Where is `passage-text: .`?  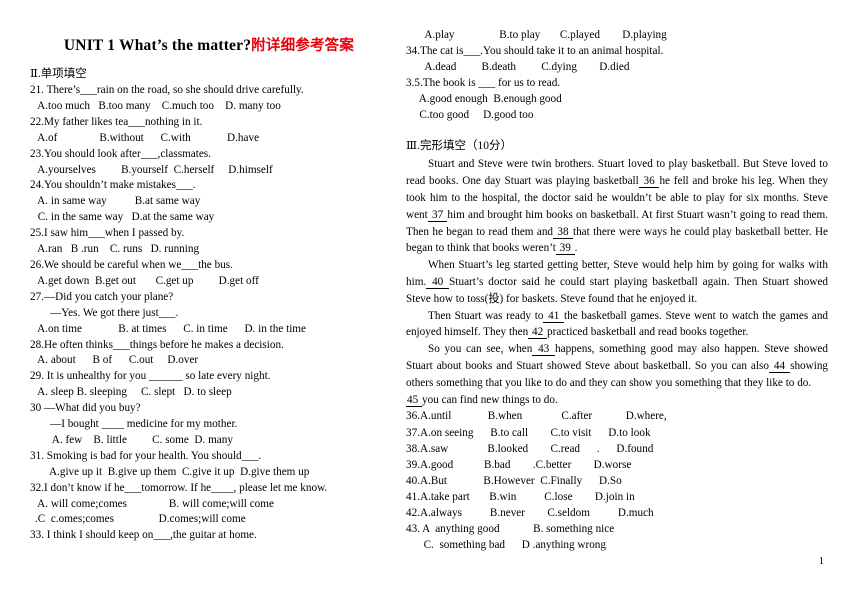
passage-text: . is located at coordinates (576, 248).